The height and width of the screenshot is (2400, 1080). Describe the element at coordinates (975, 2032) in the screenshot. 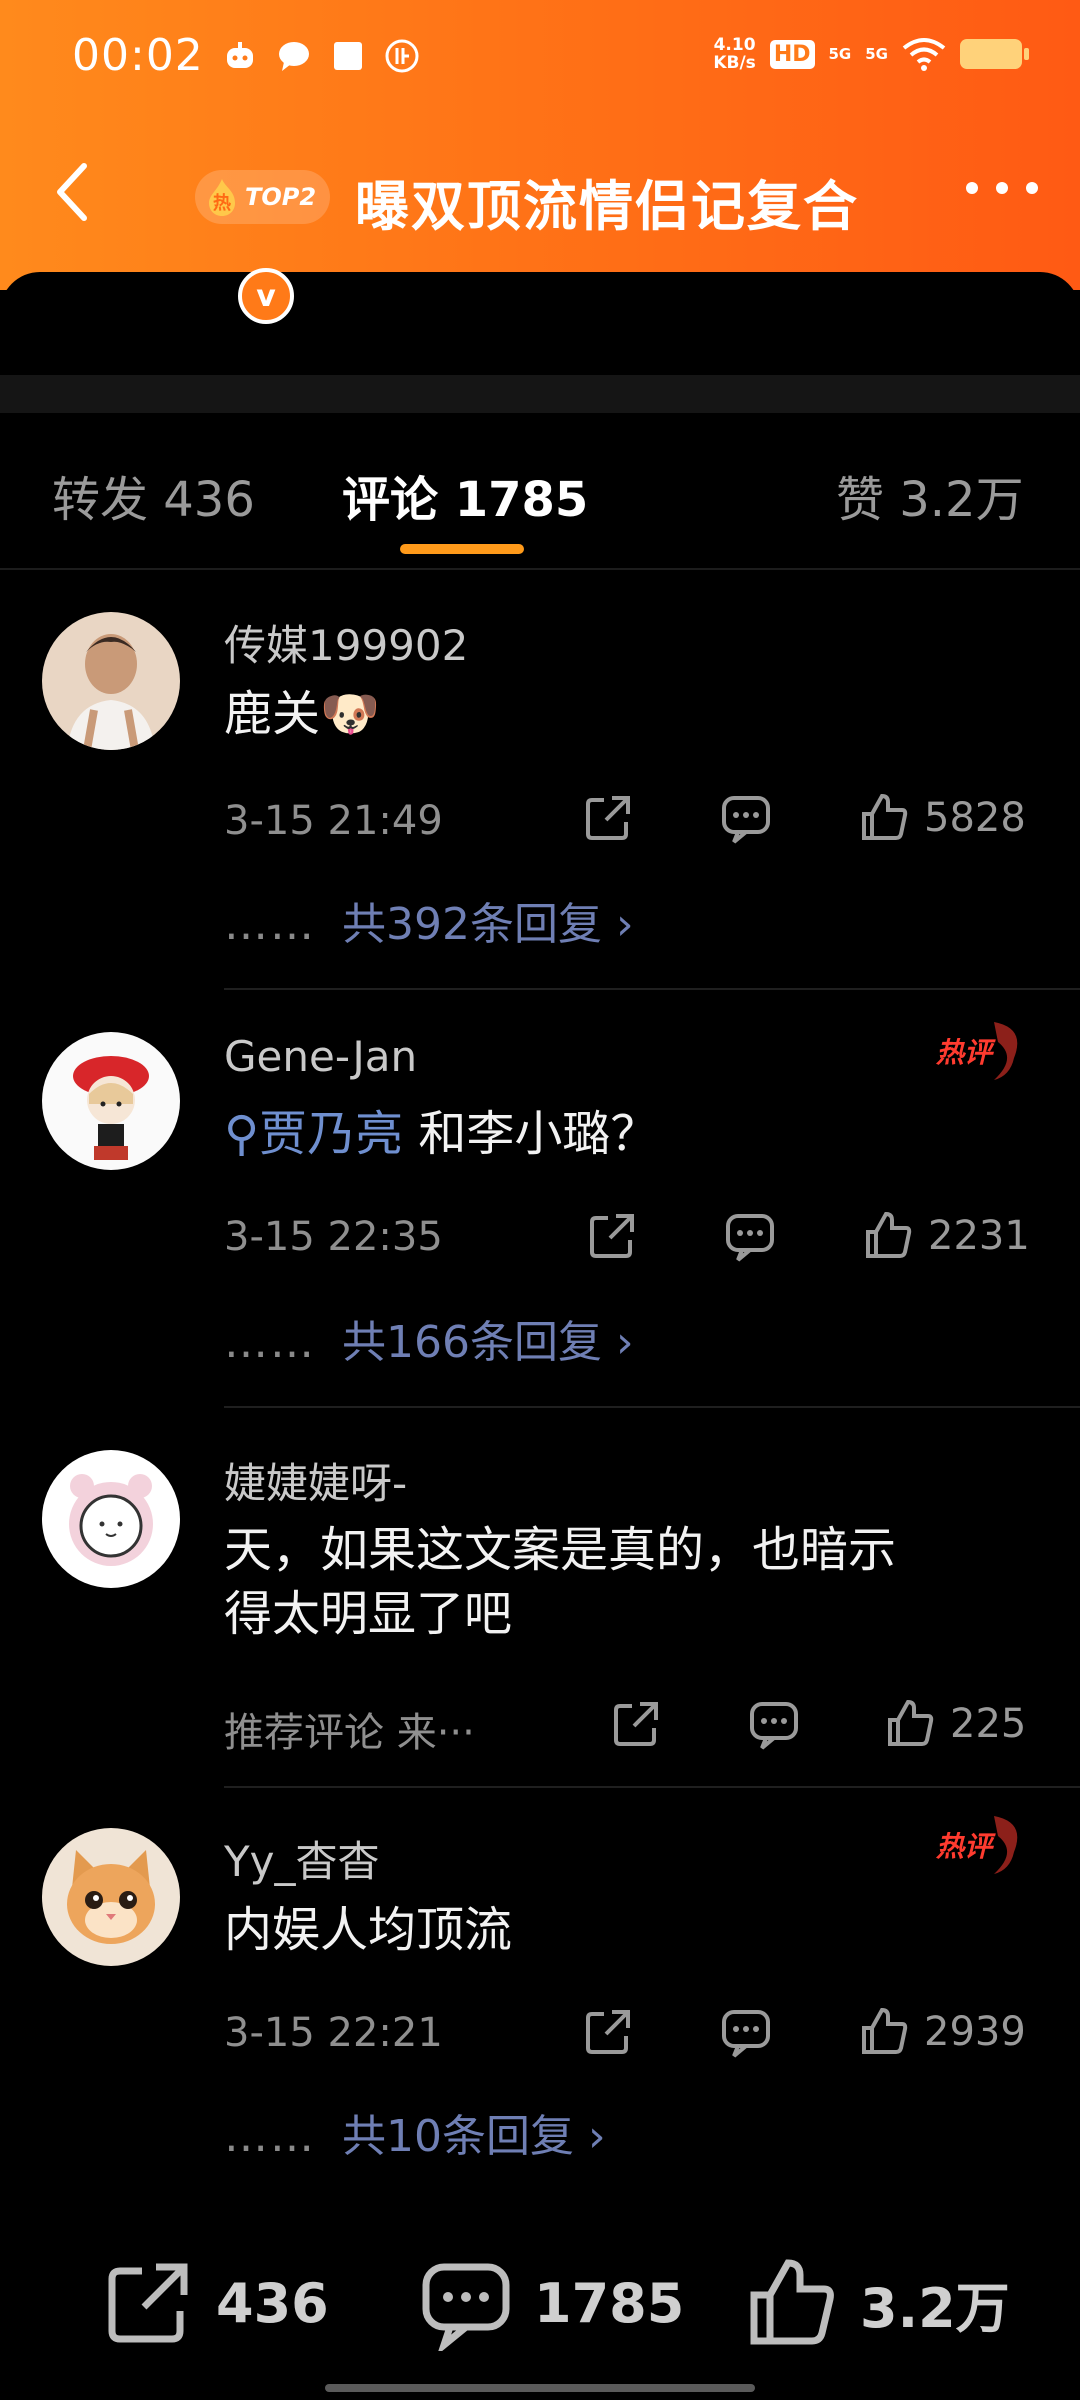

I see `like-count: 2939` at that location.